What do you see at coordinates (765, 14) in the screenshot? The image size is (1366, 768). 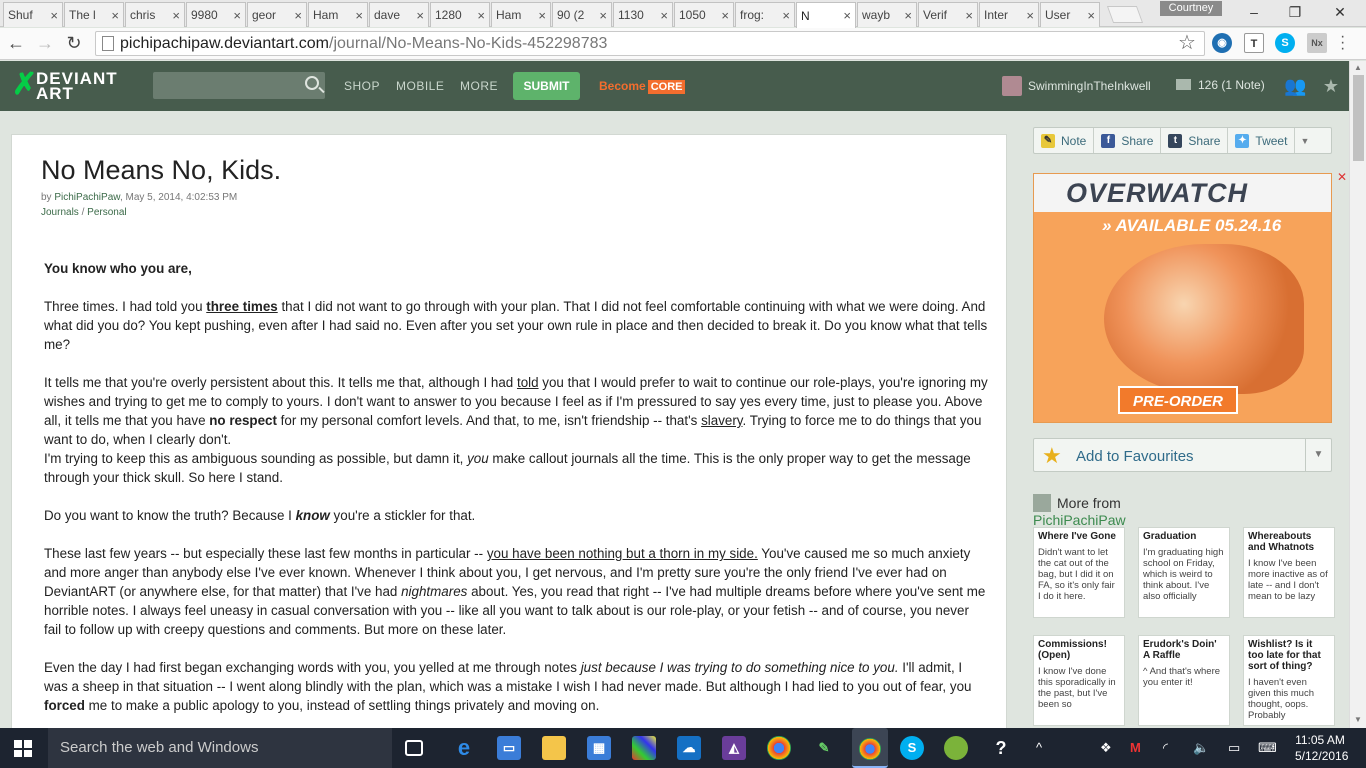 I see `browser-tab: frog: ×` at bounding box center [765, 14].